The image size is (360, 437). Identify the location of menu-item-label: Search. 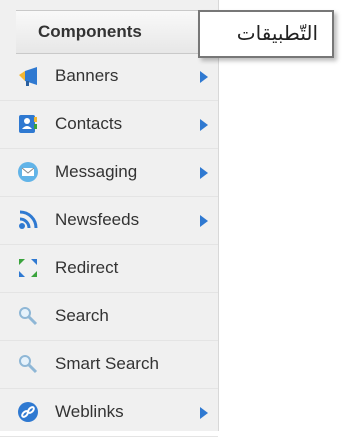
(82, 315).